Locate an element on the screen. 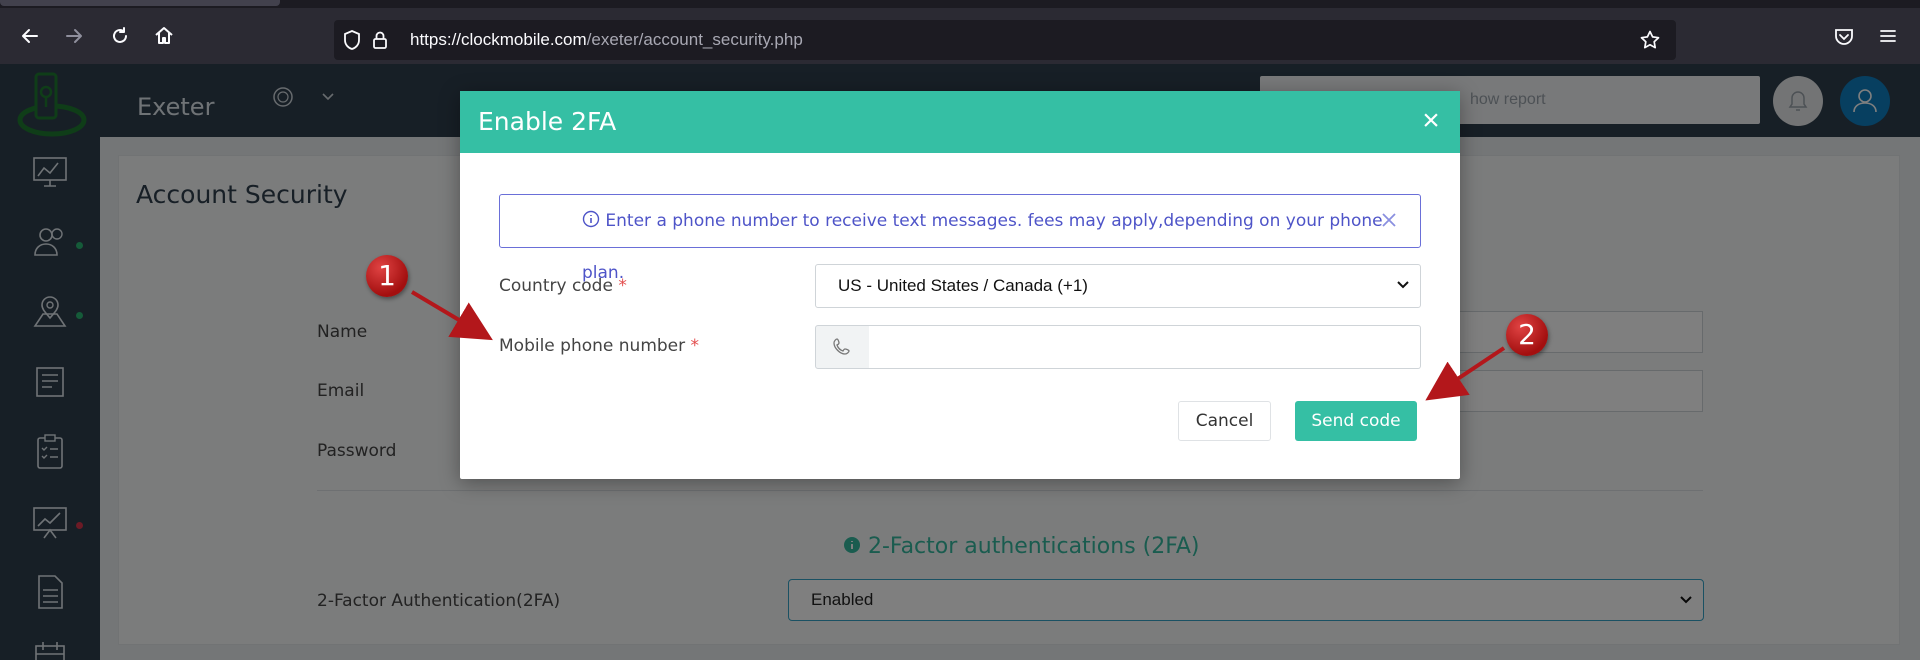 This screenshot has width=1920, height=660. country-code-value: US - United States / Canada (+1) is located at coordinates (963, 285).